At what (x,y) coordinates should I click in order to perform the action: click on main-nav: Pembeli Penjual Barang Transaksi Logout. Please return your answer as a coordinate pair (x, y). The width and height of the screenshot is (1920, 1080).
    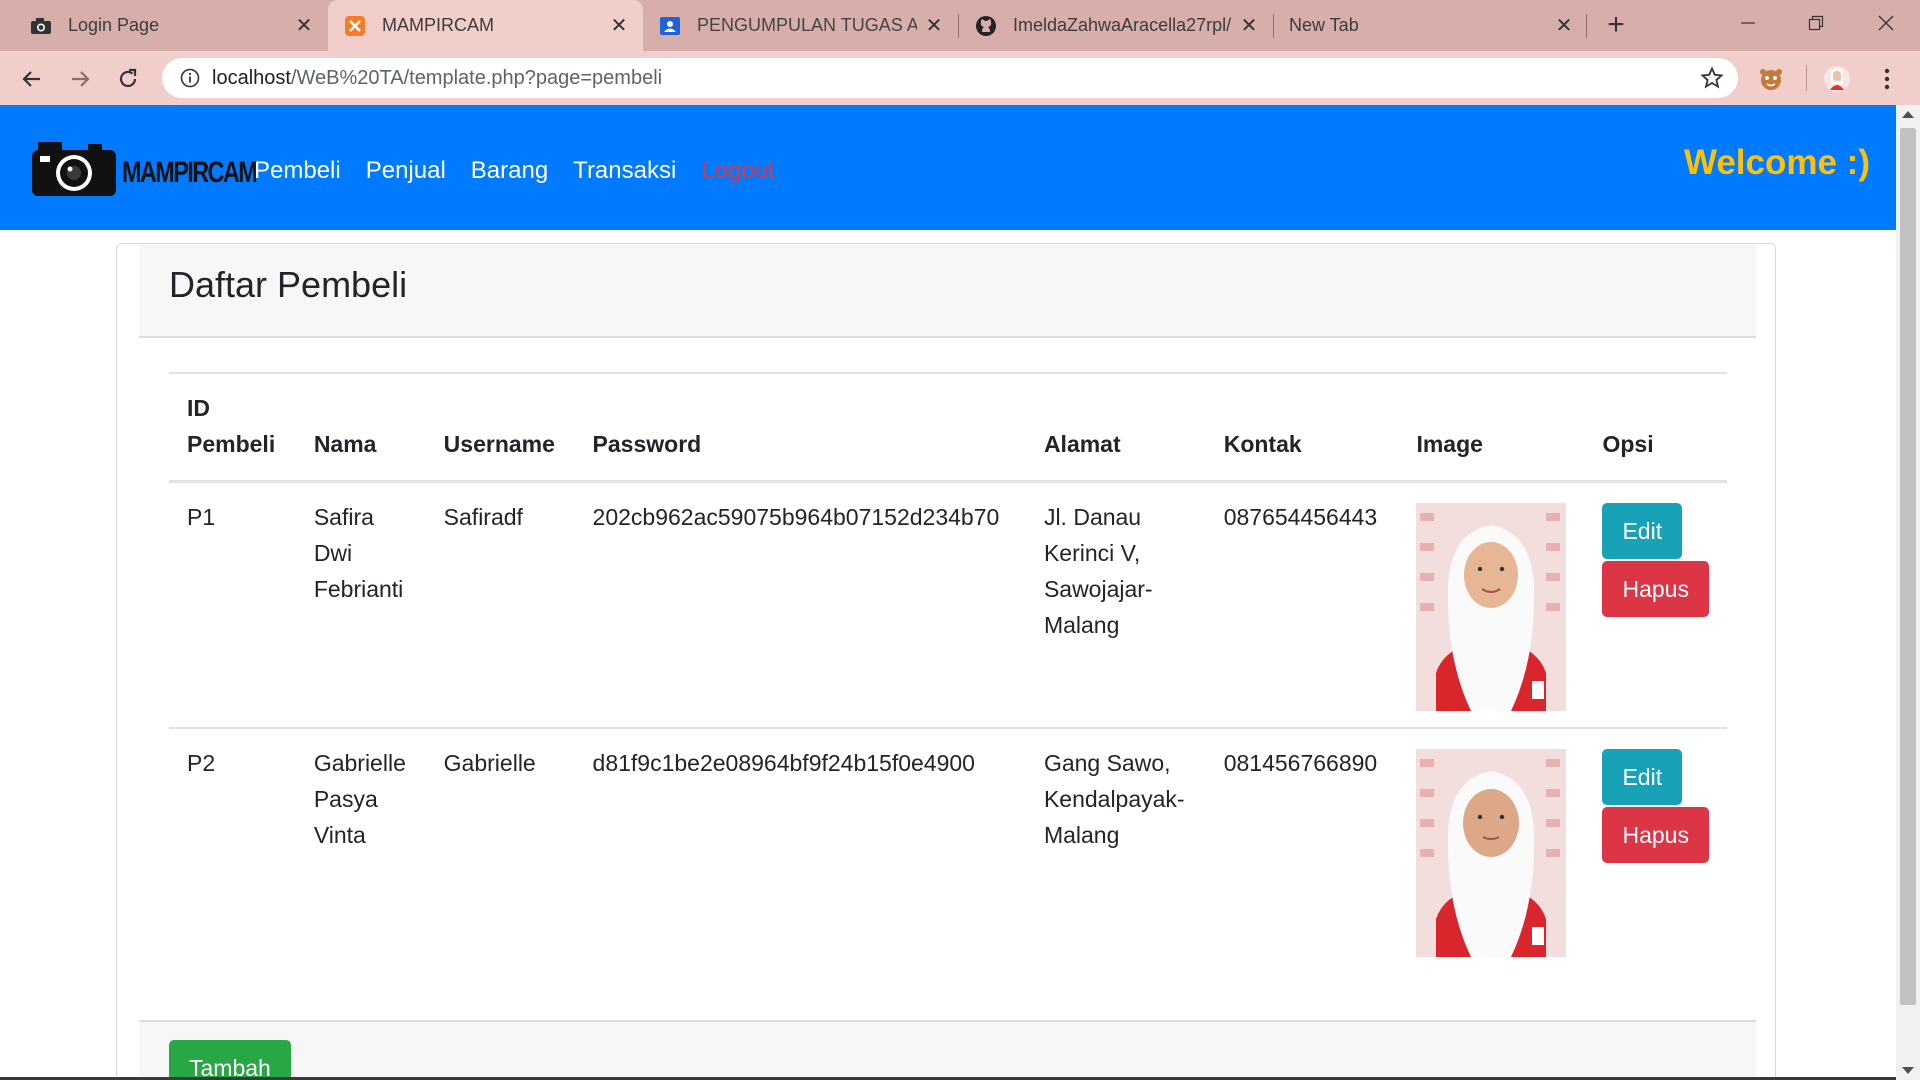
    Looking at the image, I should click on (527, 171).